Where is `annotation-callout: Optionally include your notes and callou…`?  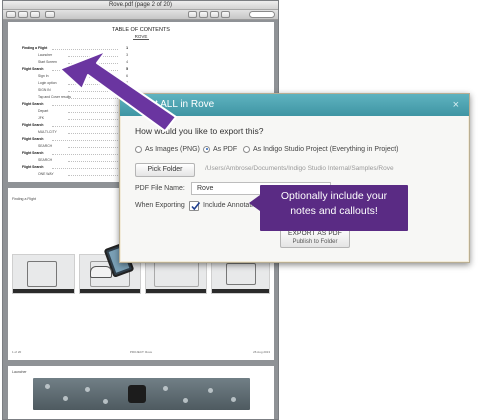 annotation-callout: Optionally include your notes and callou… is located at coordinates (328, 208).